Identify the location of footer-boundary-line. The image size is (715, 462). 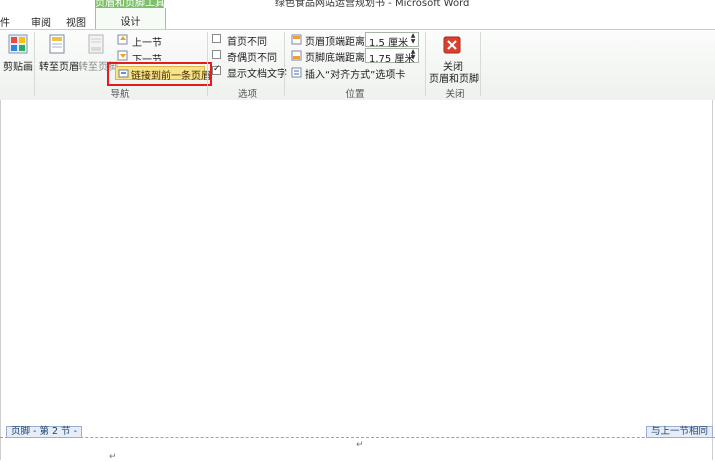
(357, 437).